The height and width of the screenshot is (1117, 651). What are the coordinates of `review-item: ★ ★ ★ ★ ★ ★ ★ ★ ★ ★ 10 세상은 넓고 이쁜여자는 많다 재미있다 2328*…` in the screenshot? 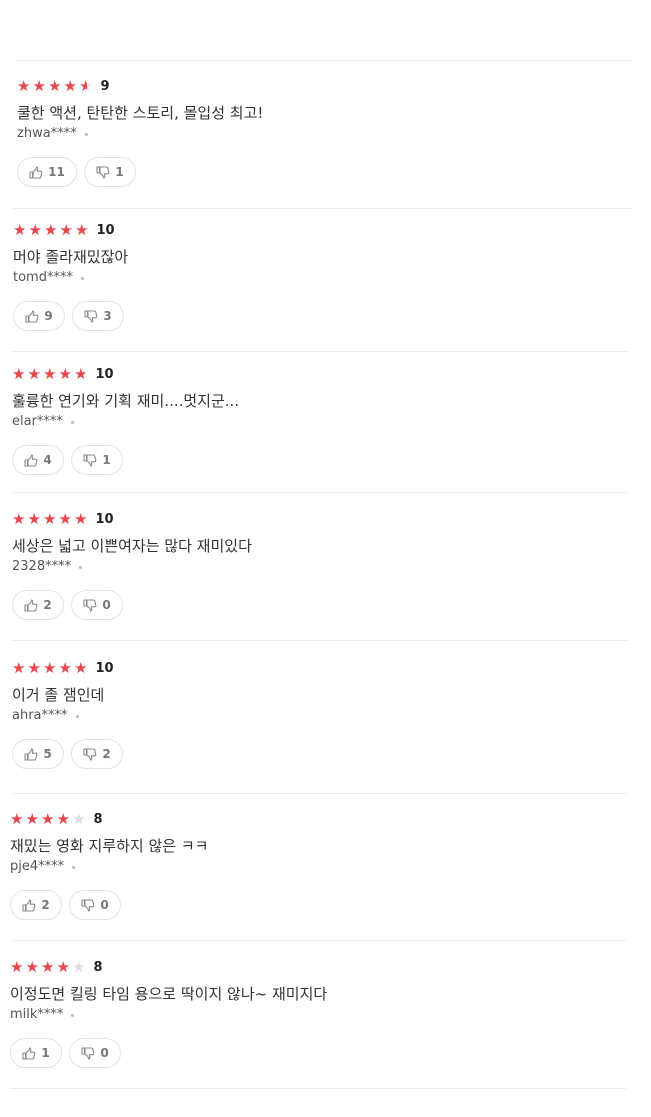 It's located at (132, 571).